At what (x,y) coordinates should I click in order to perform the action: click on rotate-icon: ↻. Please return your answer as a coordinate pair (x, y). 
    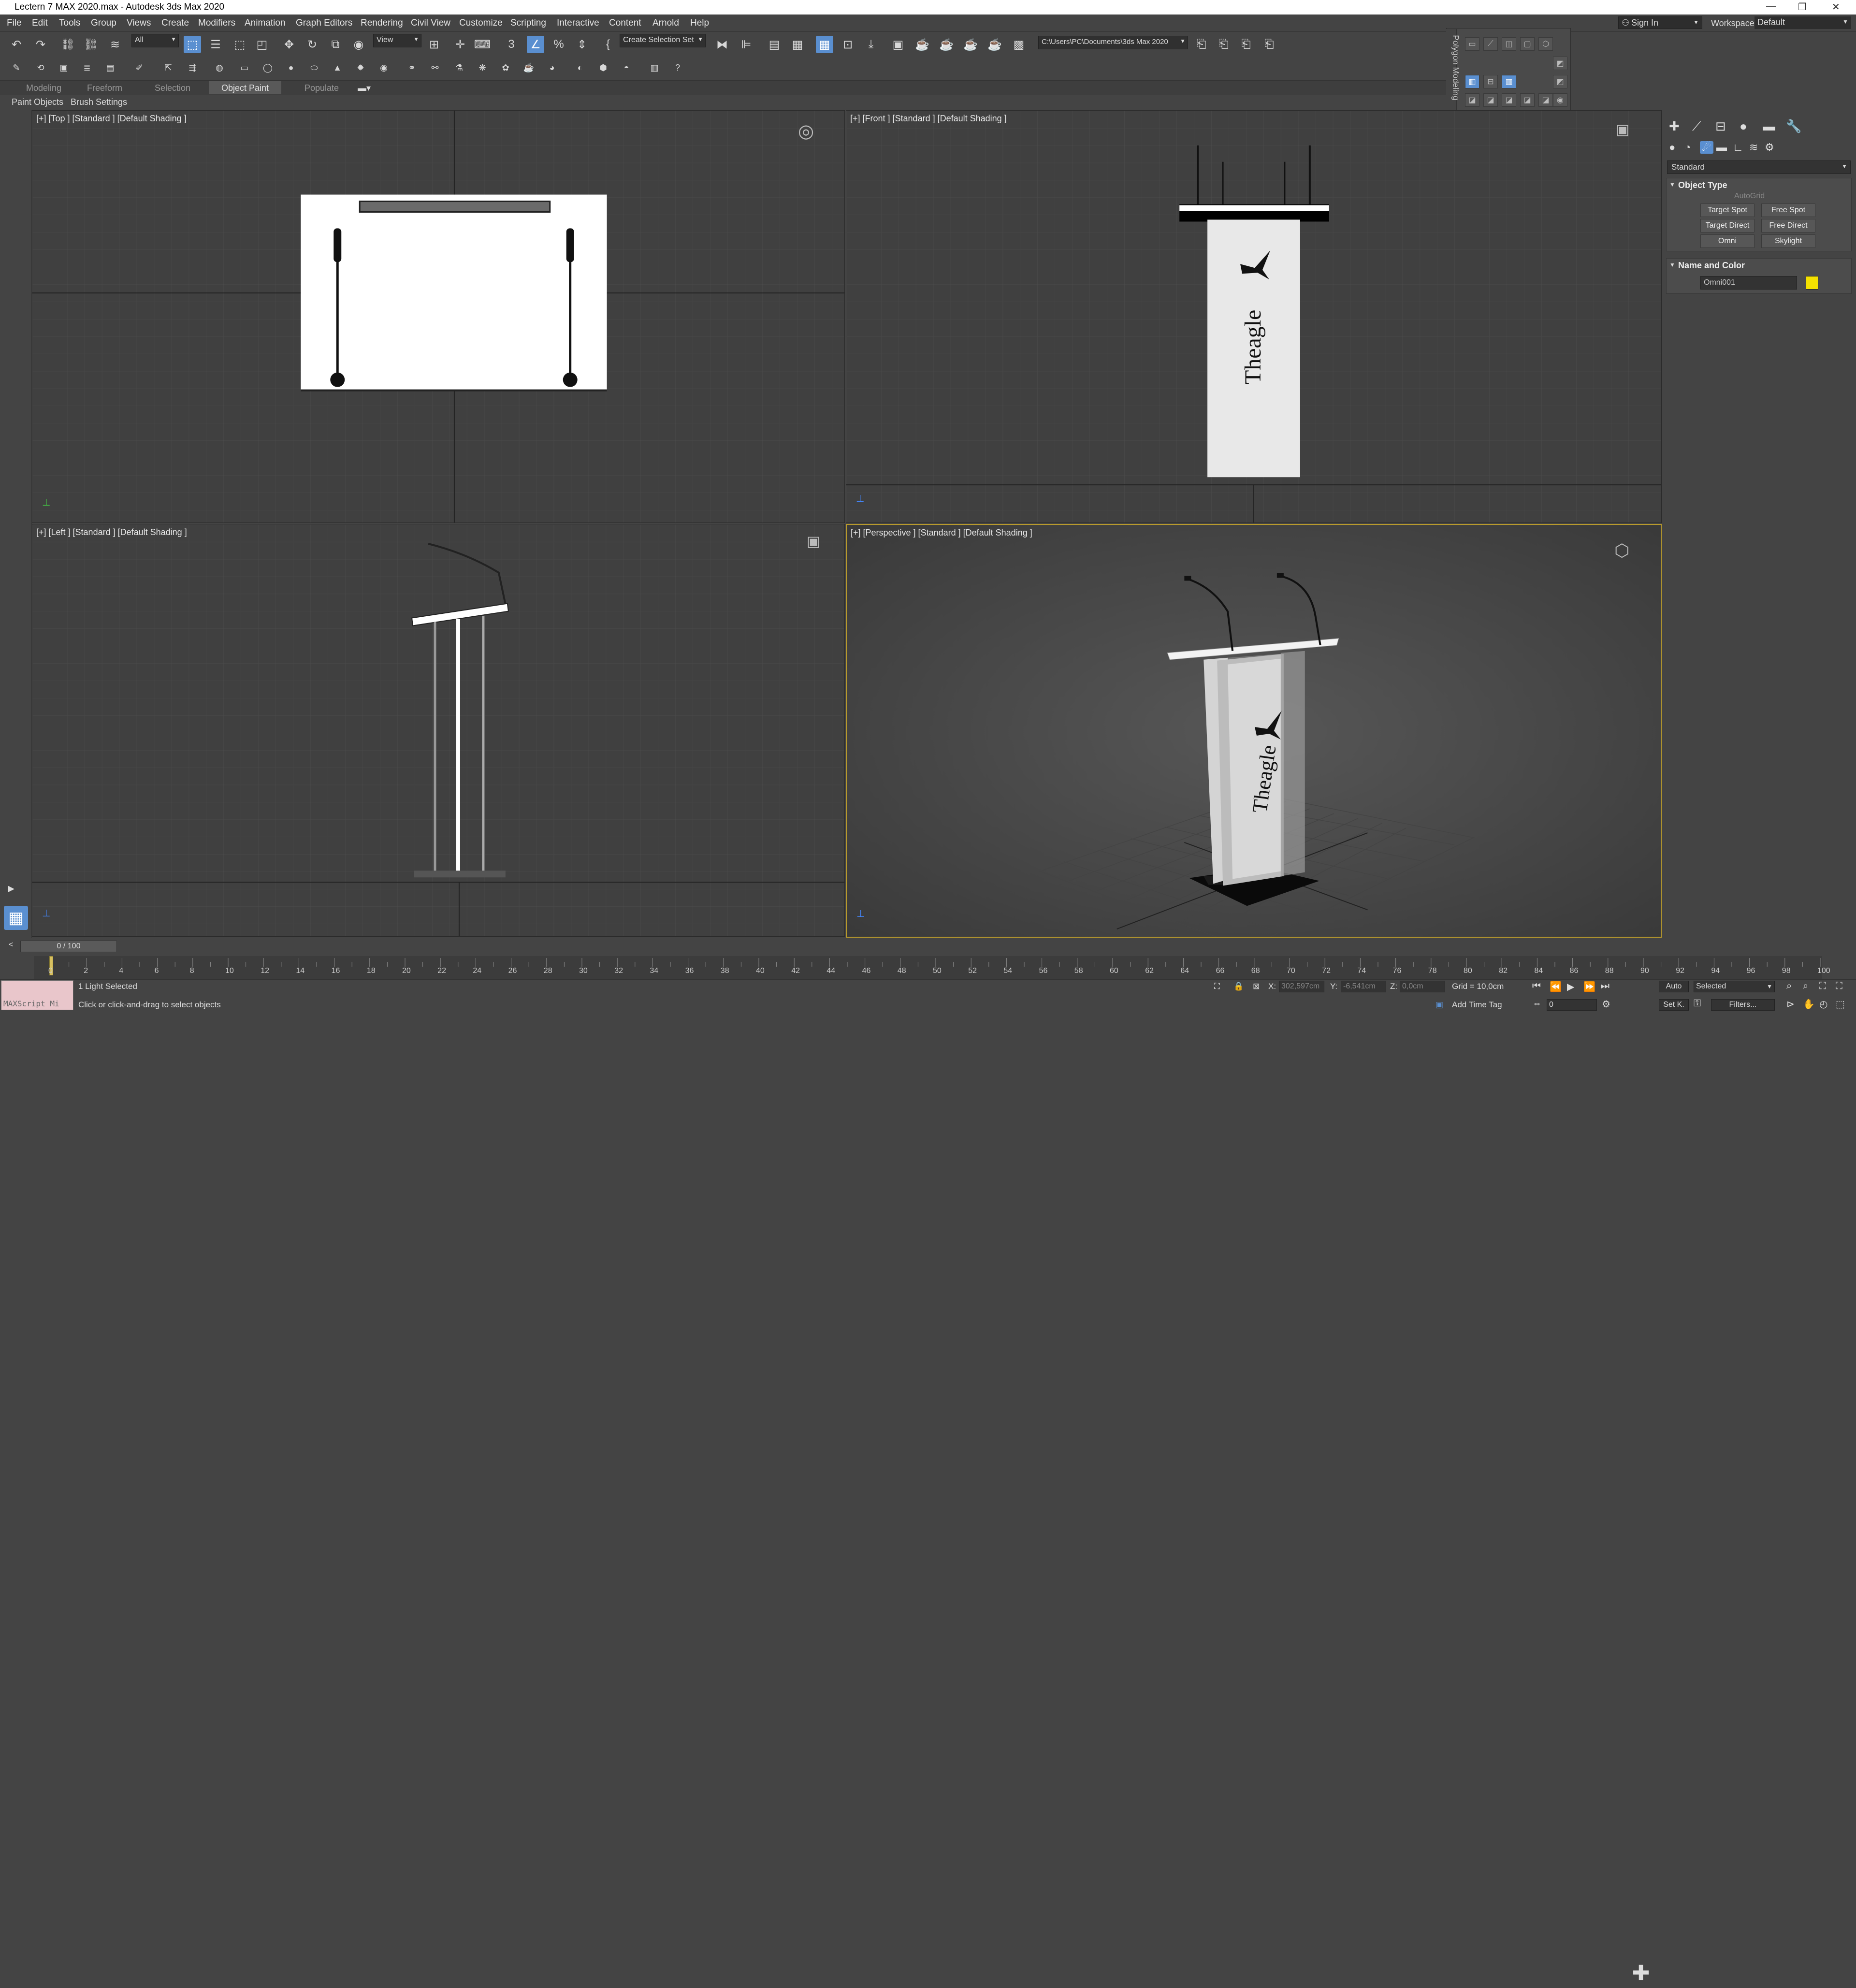
    Looking at the image, I should click on (312, 44).